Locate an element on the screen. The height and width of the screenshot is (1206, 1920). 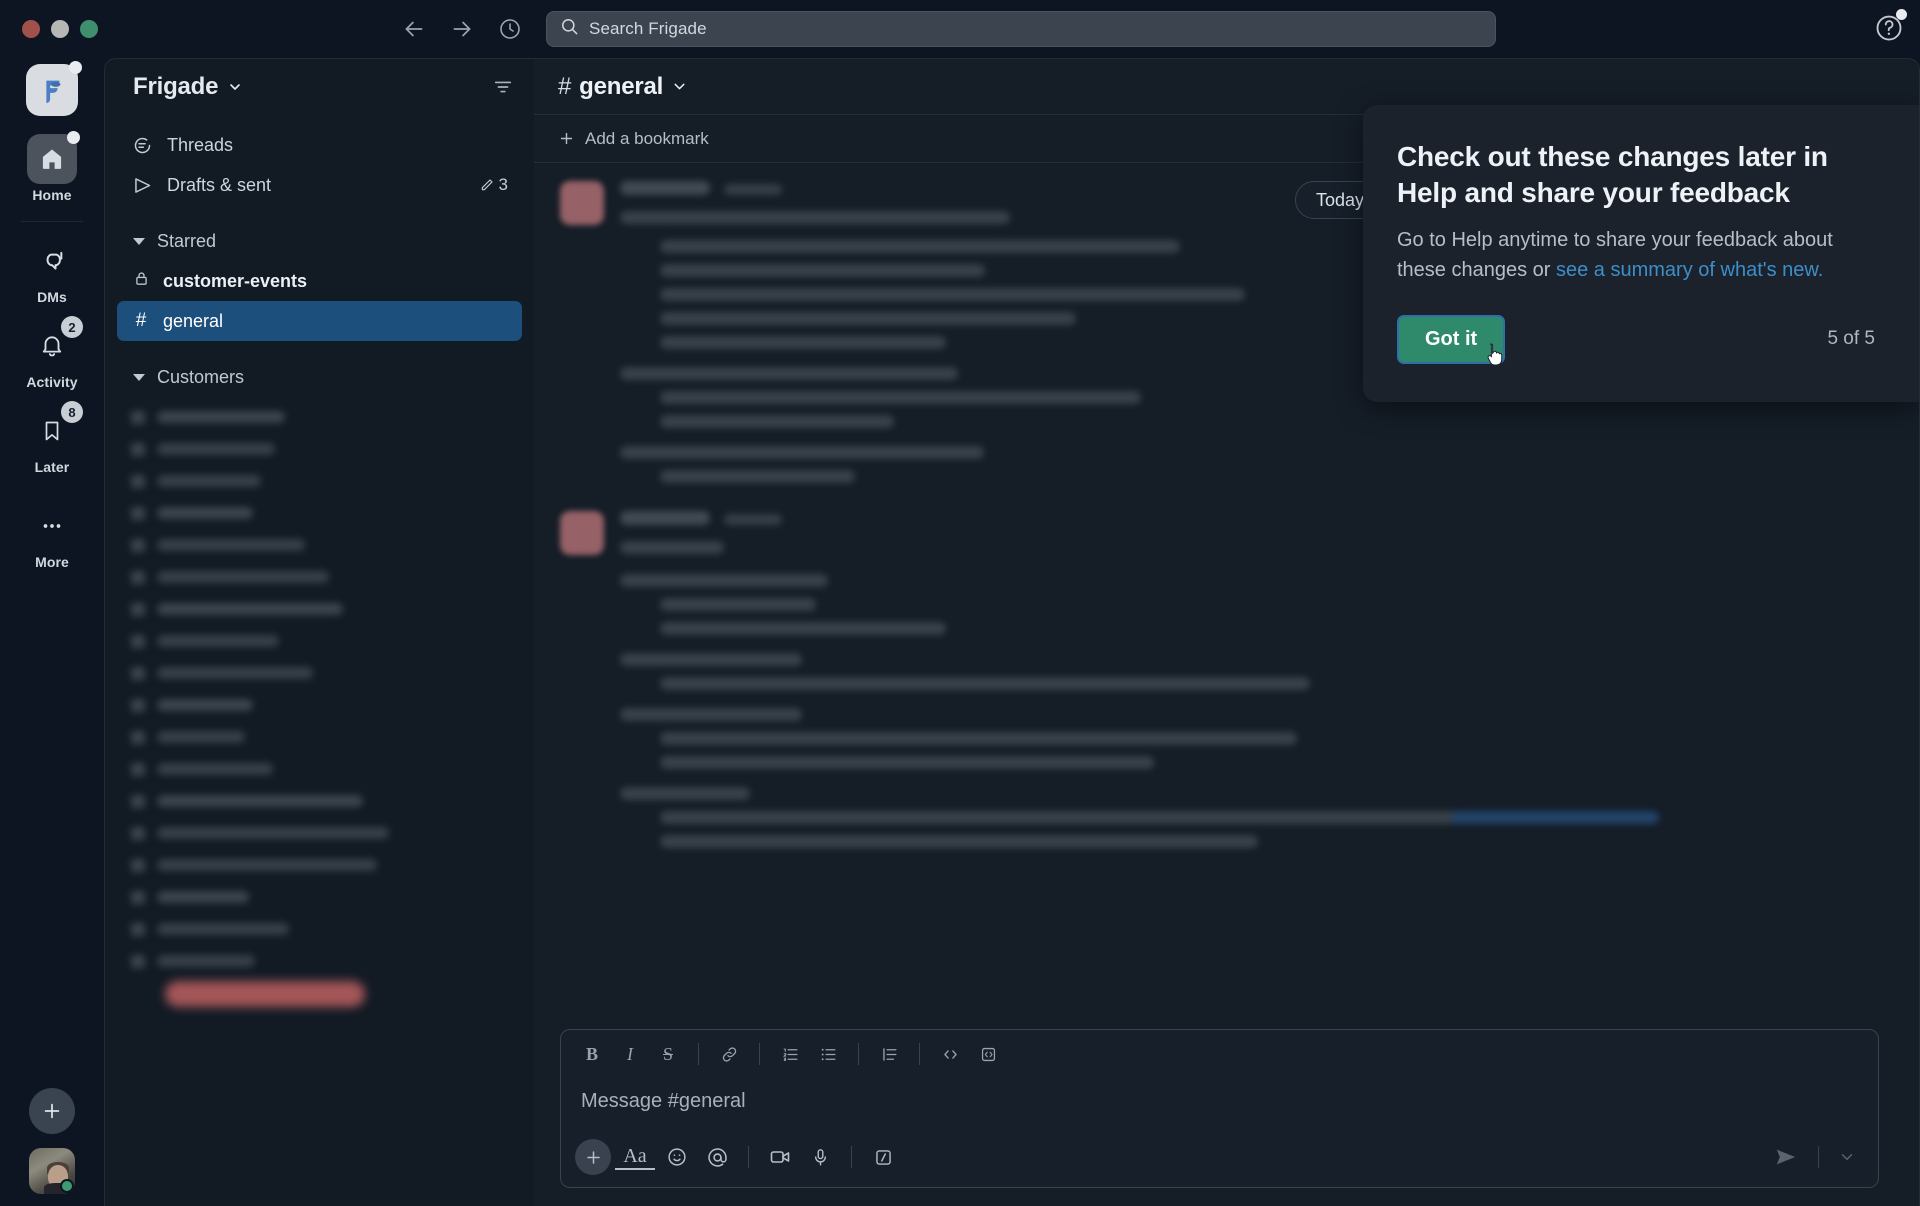
channel-name-general: general is located at coordinates (193, 320).